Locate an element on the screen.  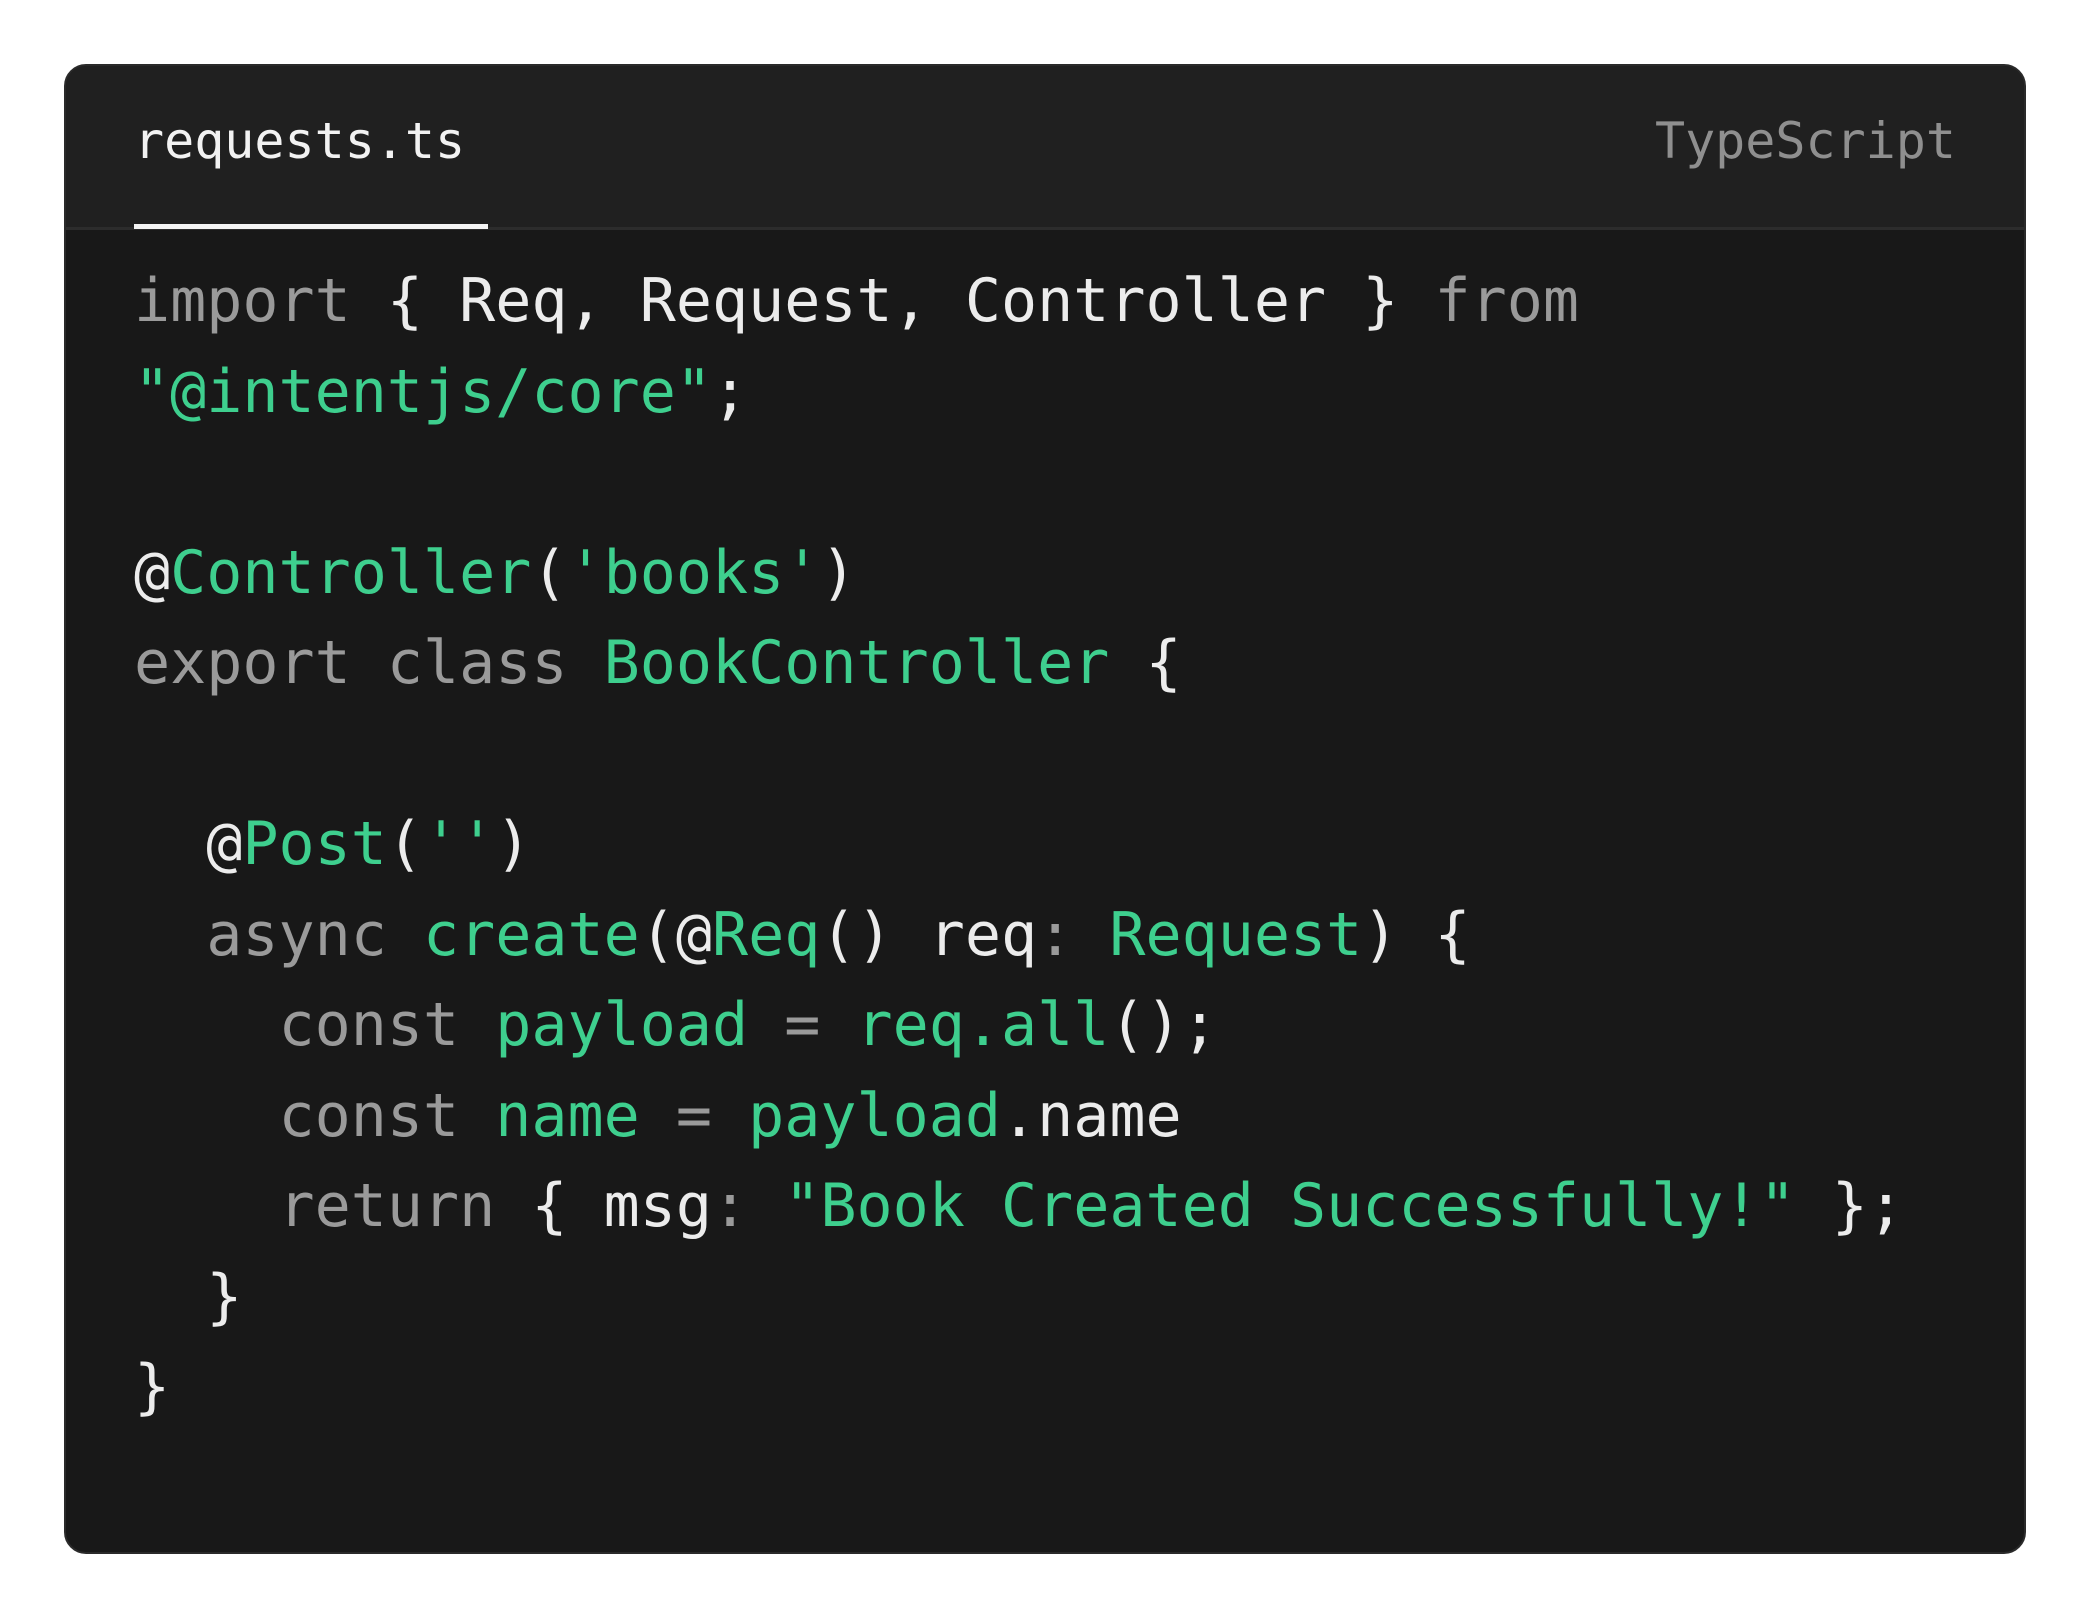
code-line: const name = payload.name is located at coordinates (1019, 1116).